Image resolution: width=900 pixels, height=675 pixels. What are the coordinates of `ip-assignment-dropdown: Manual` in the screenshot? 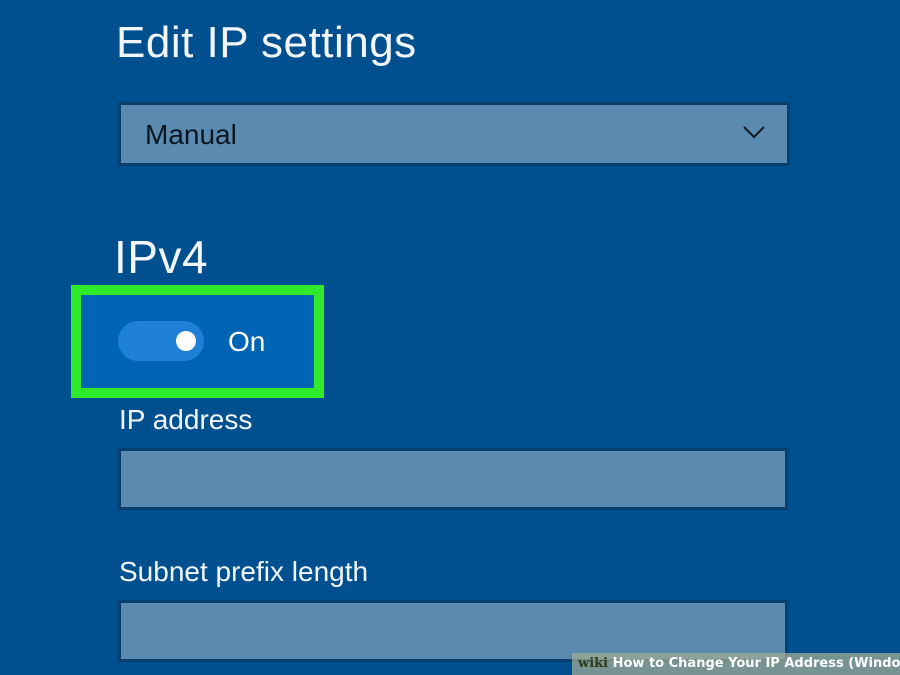 It's located at (454, 134).